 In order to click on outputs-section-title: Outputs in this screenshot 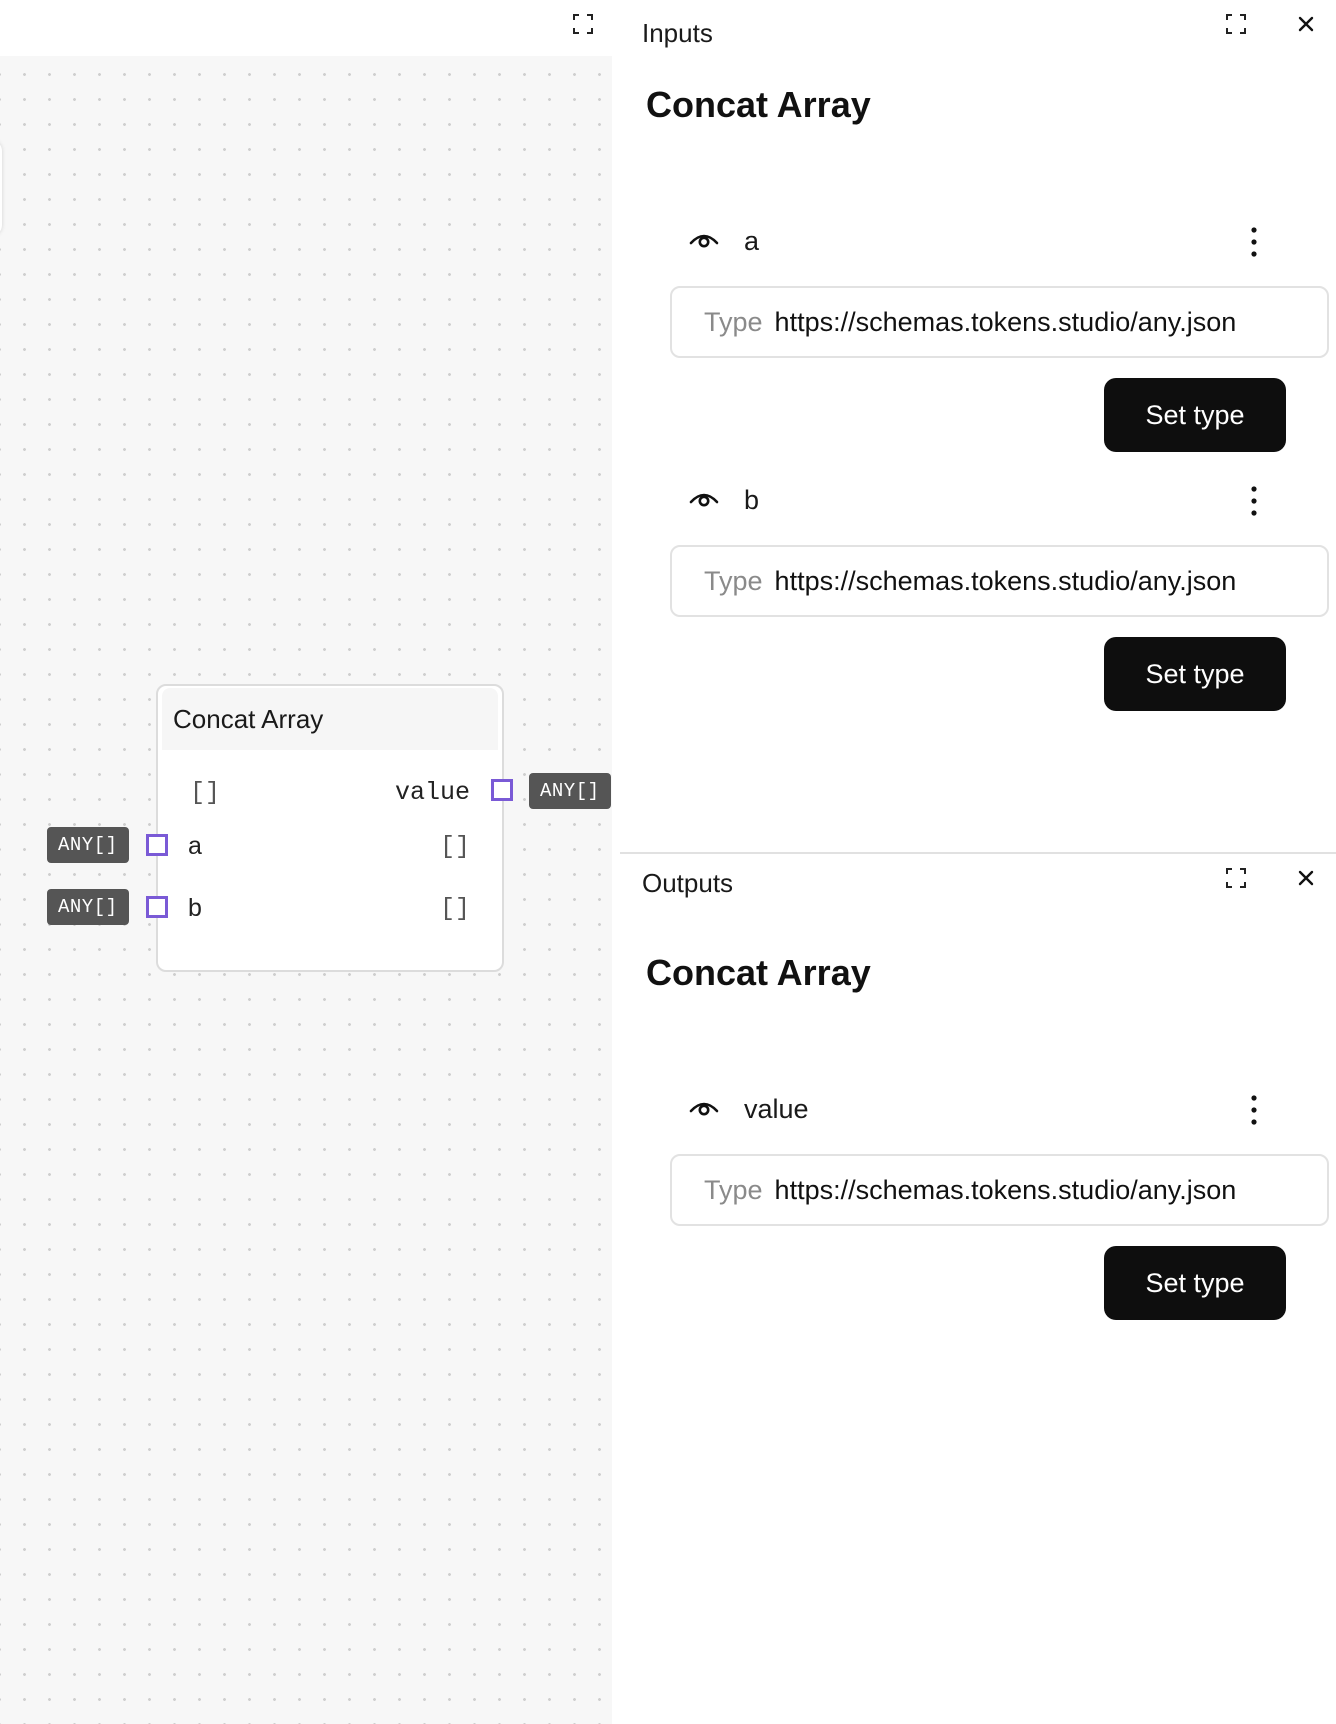, I will do `click(688, 883)`.